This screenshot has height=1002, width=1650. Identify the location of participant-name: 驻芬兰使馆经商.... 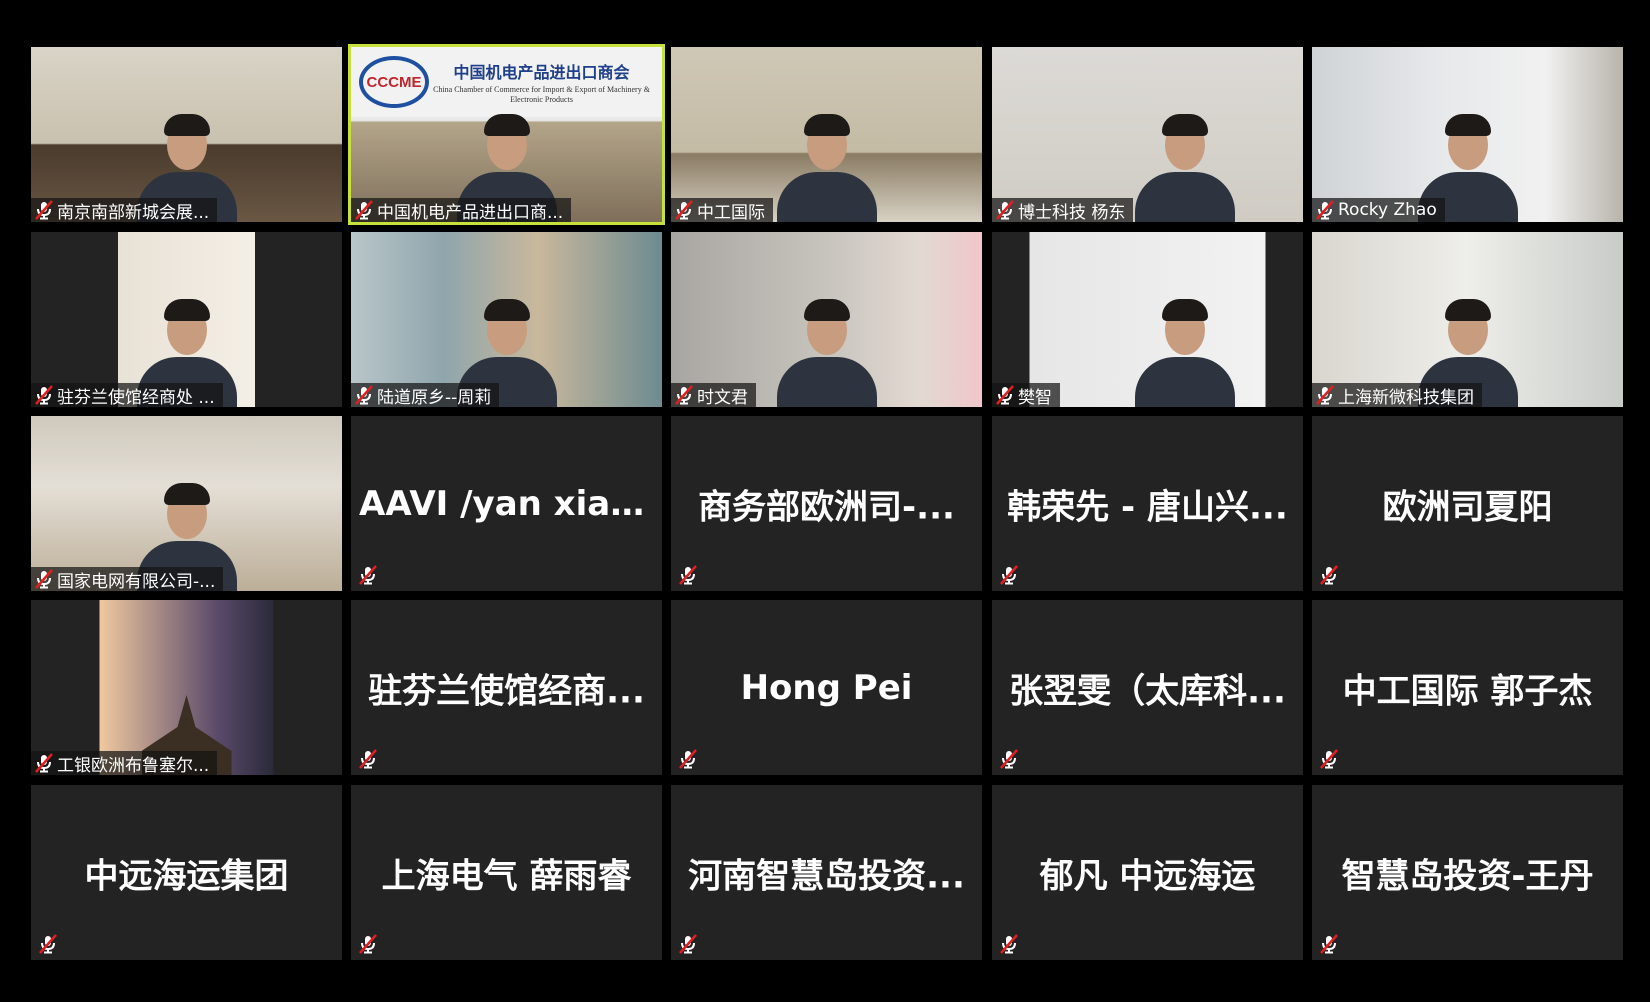
(506, 691).